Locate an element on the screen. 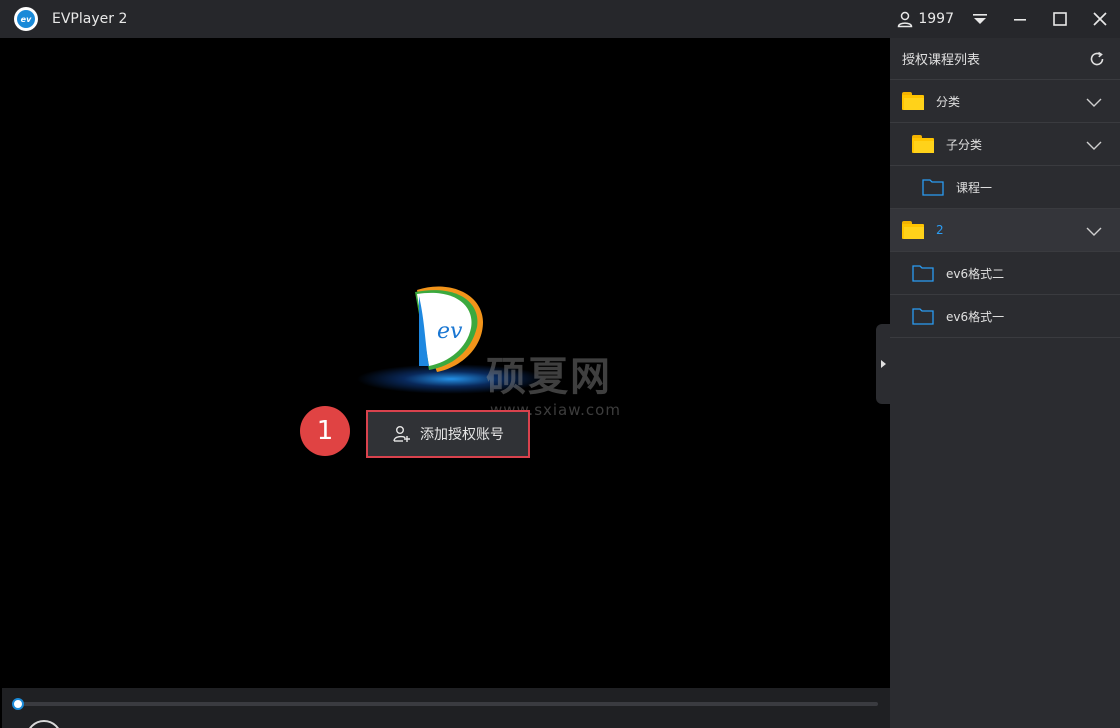  tree-item: 2 is located at coordinates (1005, 230).